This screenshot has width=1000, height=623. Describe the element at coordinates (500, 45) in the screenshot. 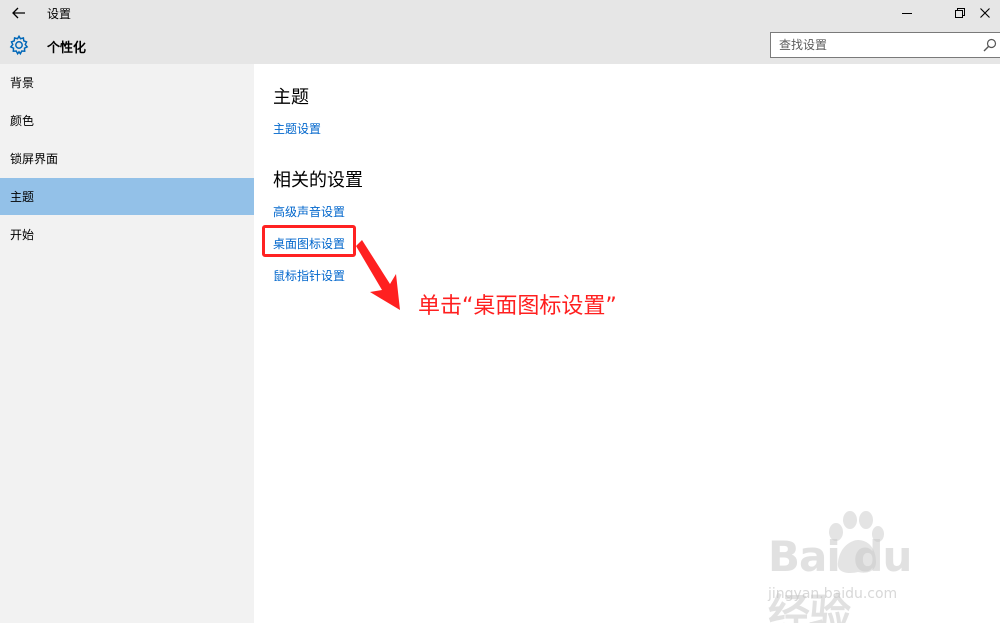

I see `page-header: 个性化` at that location.